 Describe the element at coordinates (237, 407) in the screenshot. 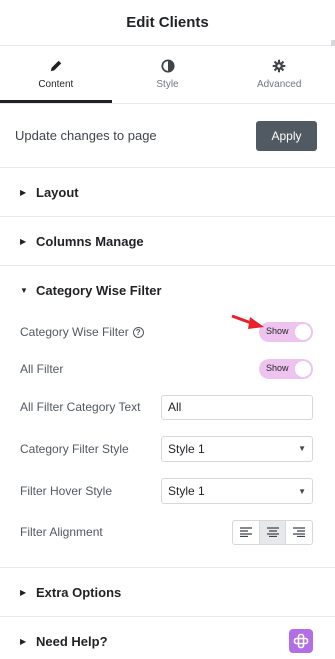

I see `all-filter-text-input: All` at that location.